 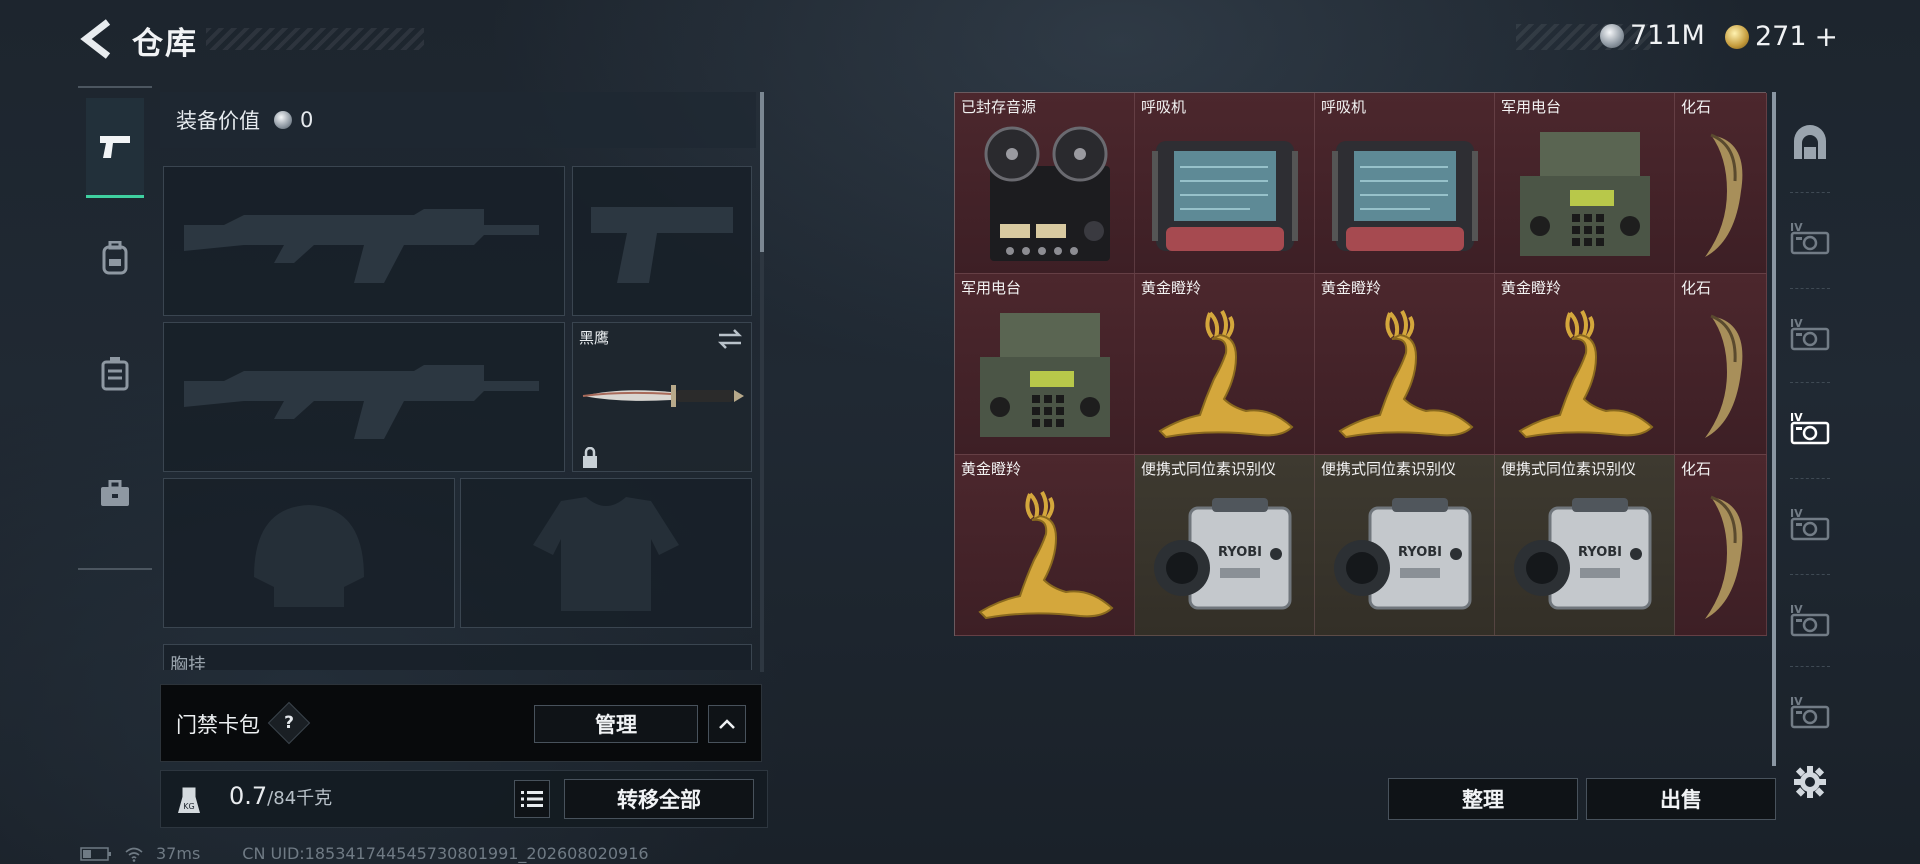 What do you see at coordinates (1681, 799) in the screenshot?
I see `sell-button: 出售` at bounding box center [1681, 799].